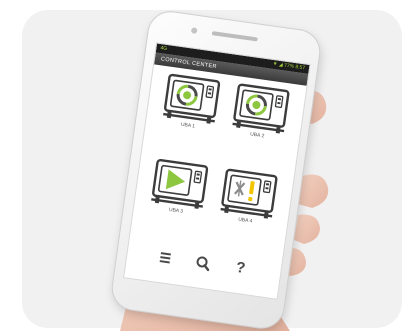 This screenshot has height=331, width=411. I want to click on menu-icon, so click(165, 258).